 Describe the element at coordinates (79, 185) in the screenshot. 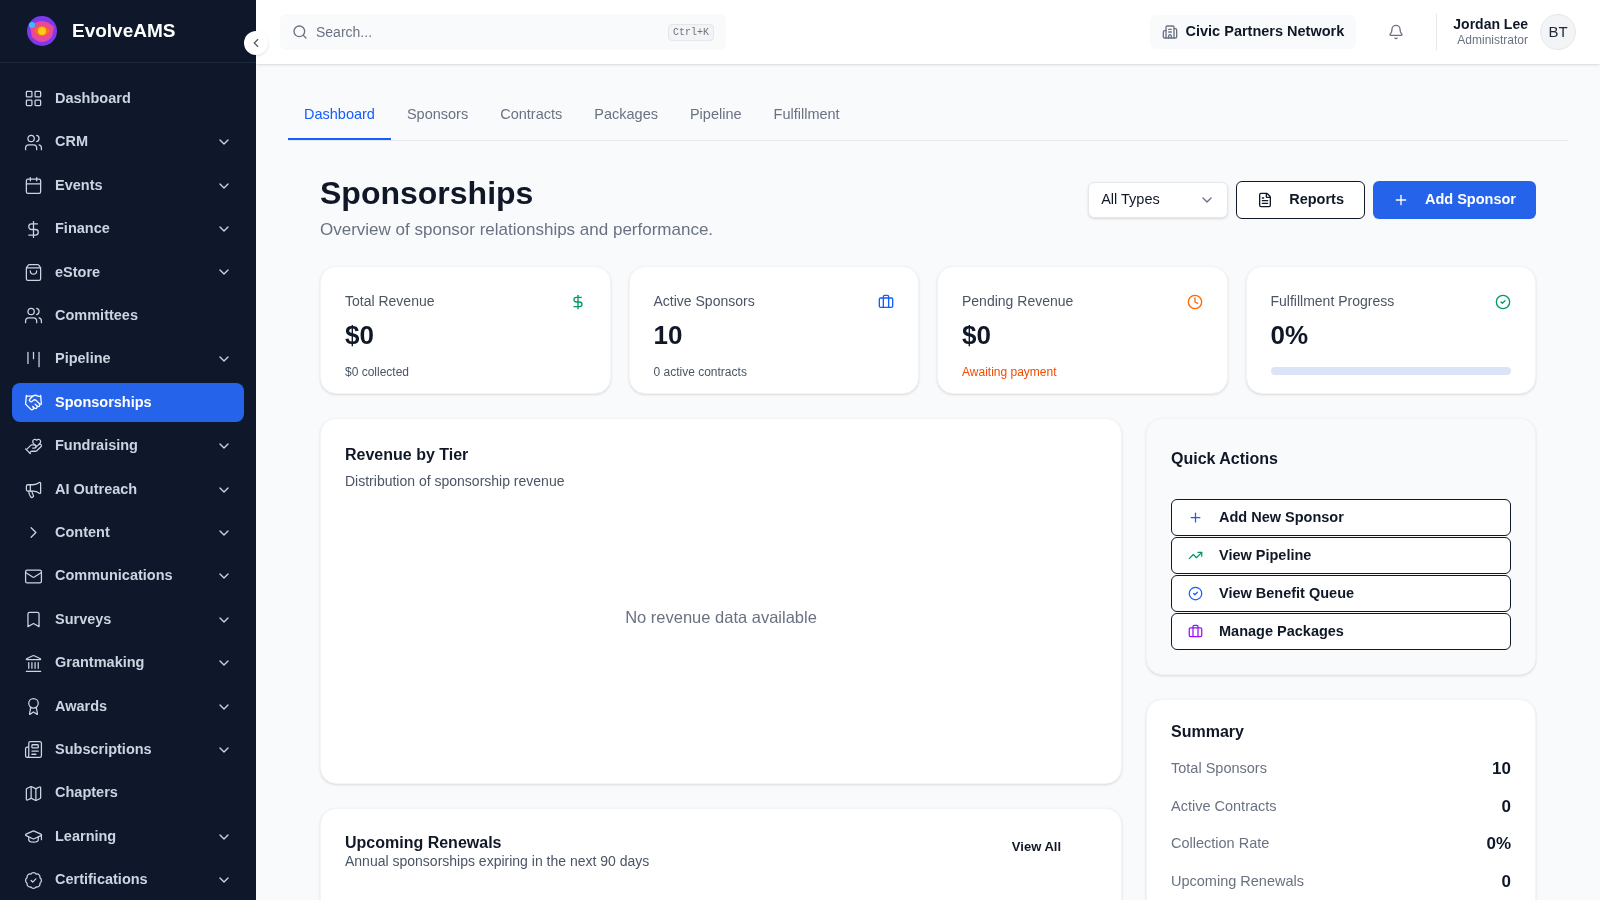

I see `sidebar-label: Events` at that location.